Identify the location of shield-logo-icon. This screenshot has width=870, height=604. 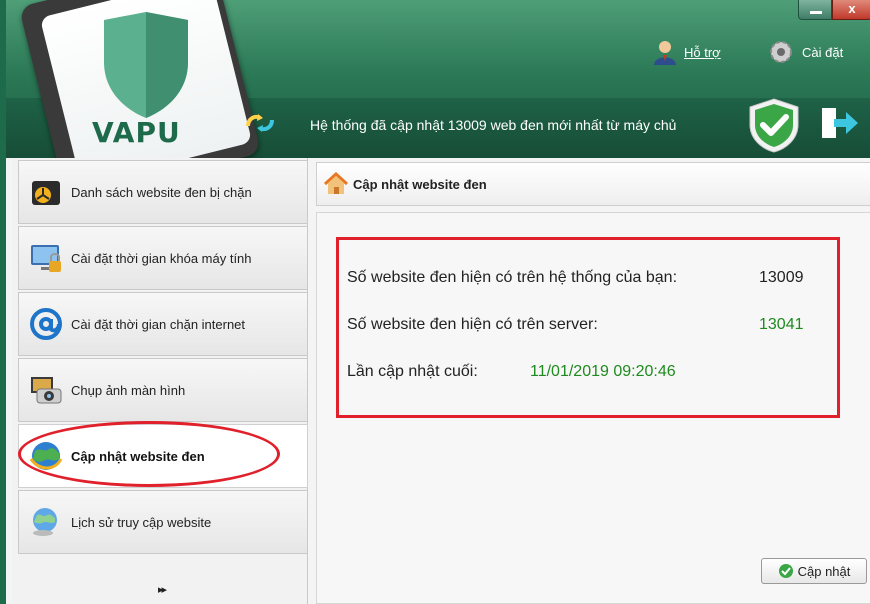
(146, 65).